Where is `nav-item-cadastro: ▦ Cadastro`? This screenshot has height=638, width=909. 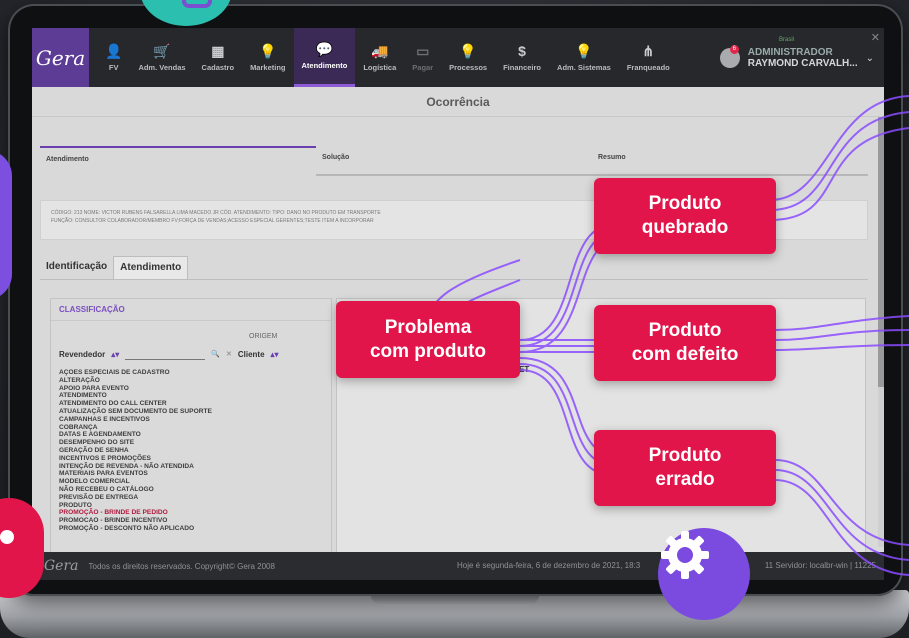
nav-item-cadastro: ▦ Cadastro is located at coordinates (218, 57).